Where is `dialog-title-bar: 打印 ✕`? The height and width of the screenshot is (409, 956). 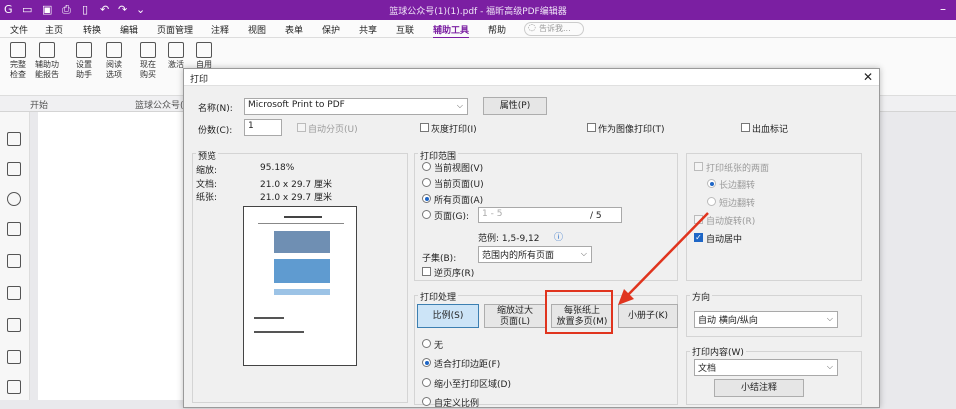
dialog-title-bar: 打印 ✕ is located at coordinates (531, 77).